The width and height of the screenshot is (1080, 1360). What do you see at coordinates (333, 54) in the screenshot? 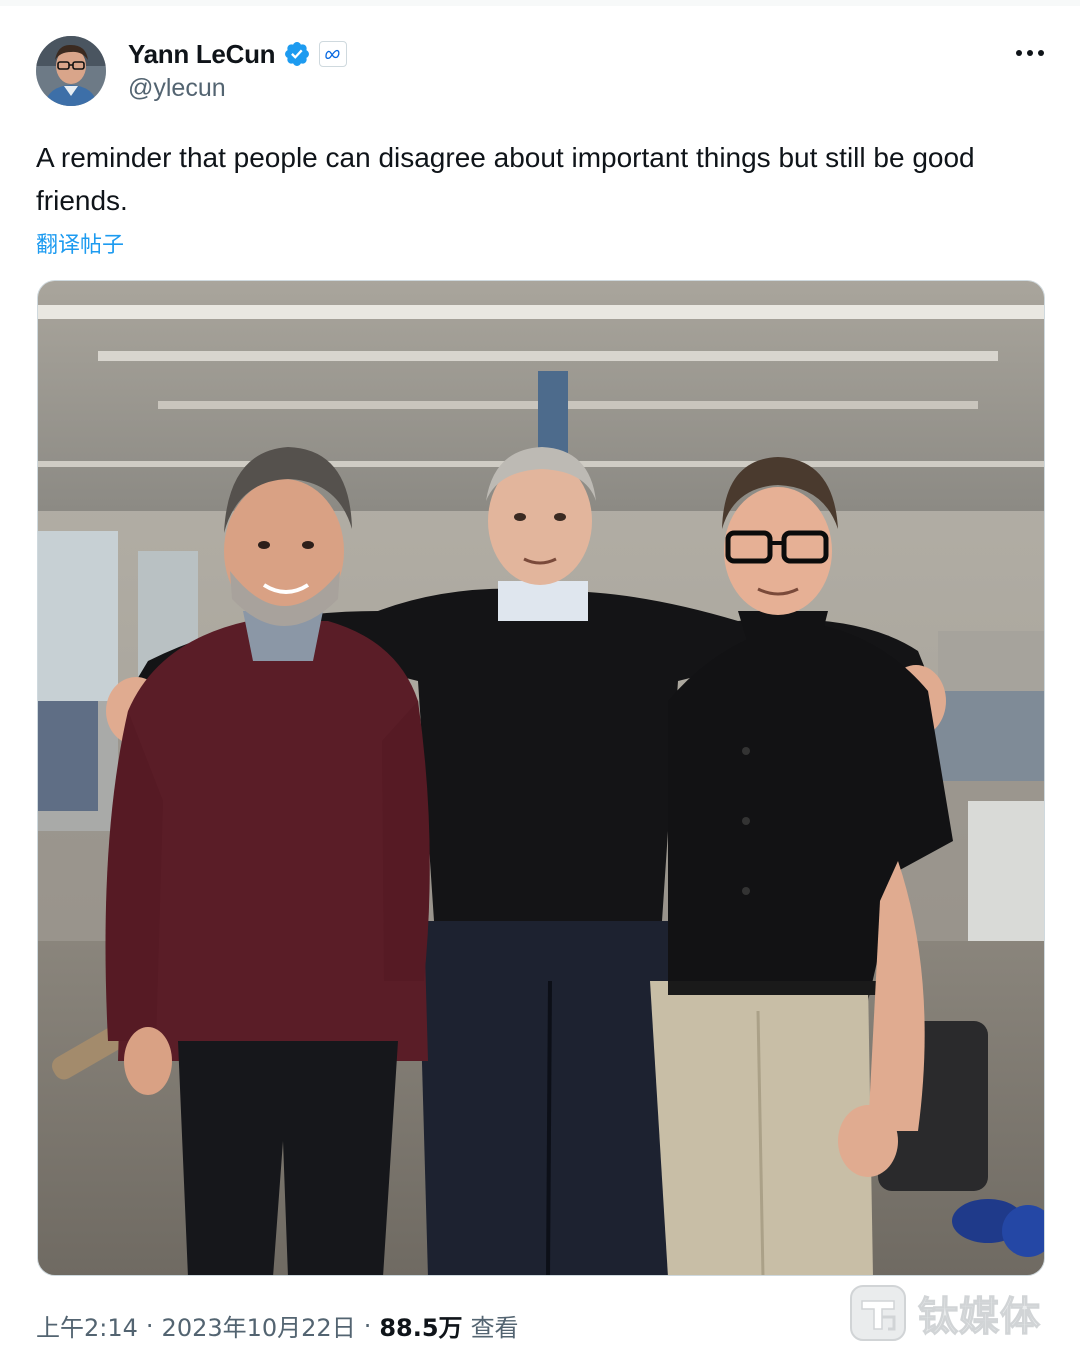
I see `meta-affiliation-icon` at bounding box center [333, 54].